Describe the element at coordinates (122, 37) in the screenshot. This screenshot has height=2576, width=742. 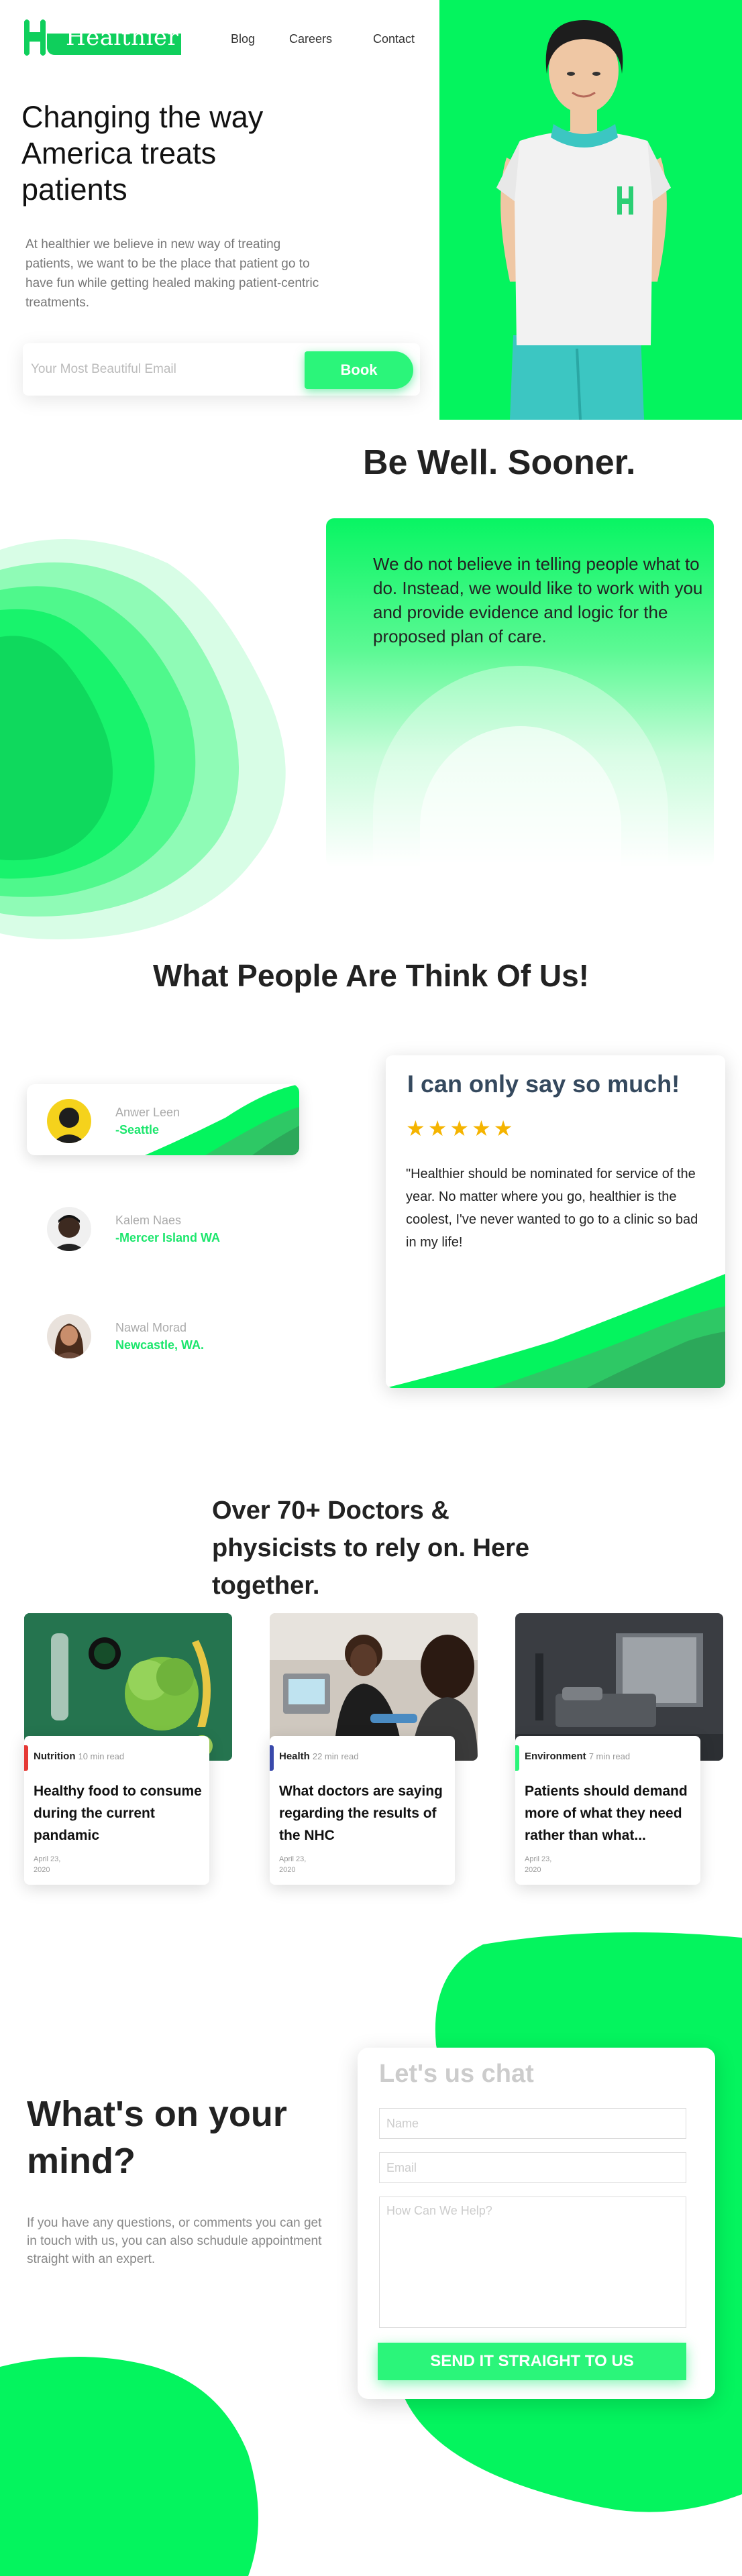
I see `brand-name: Healthier` at that location.